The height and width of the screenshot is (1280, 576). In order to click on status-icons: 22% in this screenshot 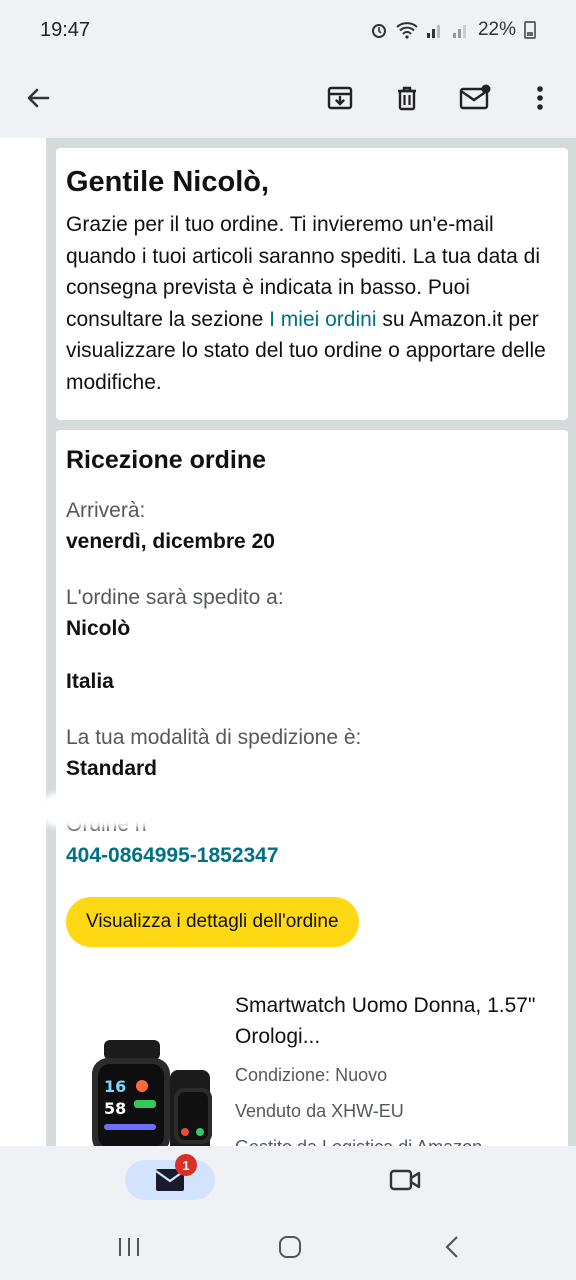, I will do `click(453, 30)`.